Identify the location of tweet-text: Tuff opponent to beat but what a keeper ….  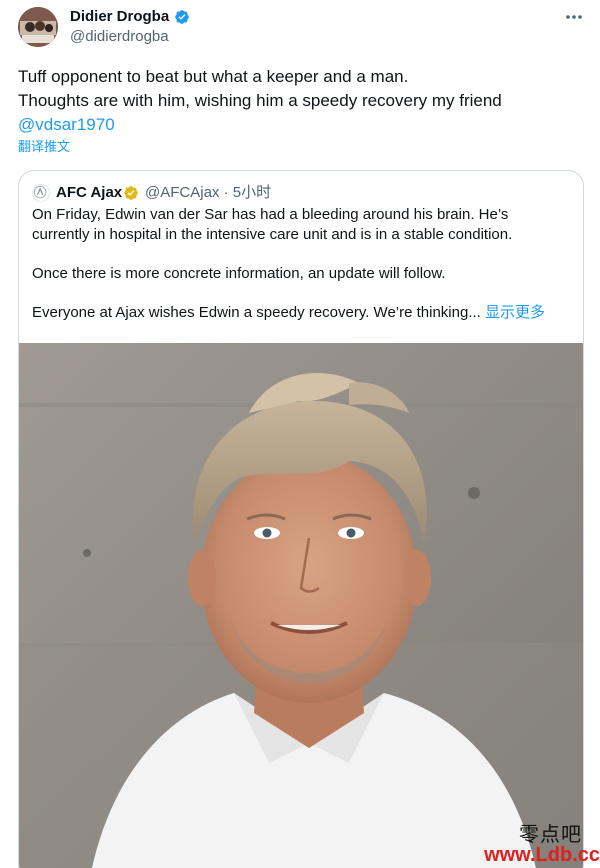
(303, 101).